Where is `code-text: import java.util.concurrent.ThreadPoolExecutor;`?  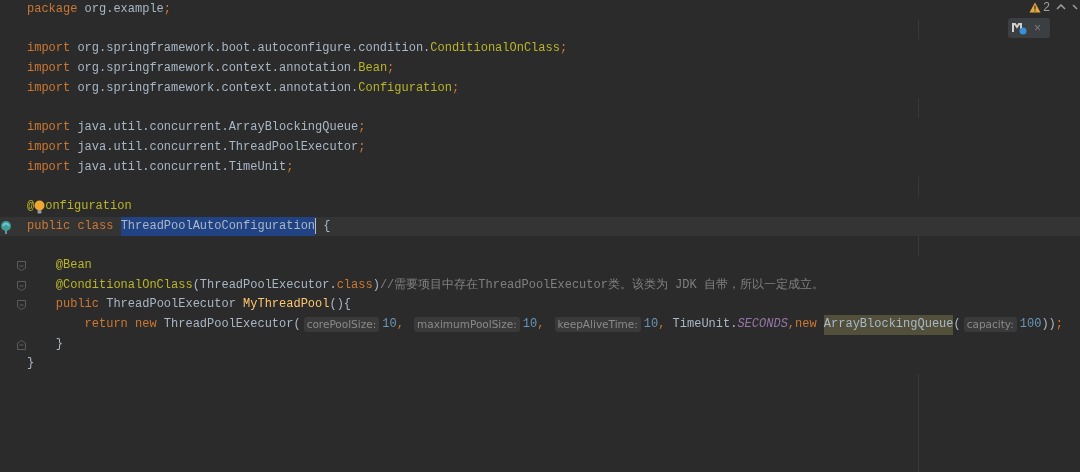
code-text: import java.util.concurrent.ThreadPoolExecutor; is located at coordinates (196, 147).